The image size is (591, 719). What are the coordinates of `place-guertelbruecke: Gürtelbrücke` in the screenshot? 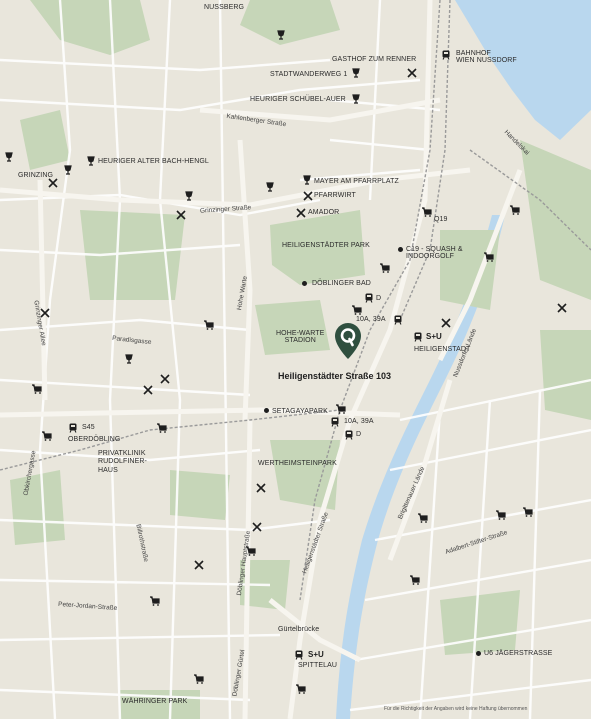 It's located at (299, 629).